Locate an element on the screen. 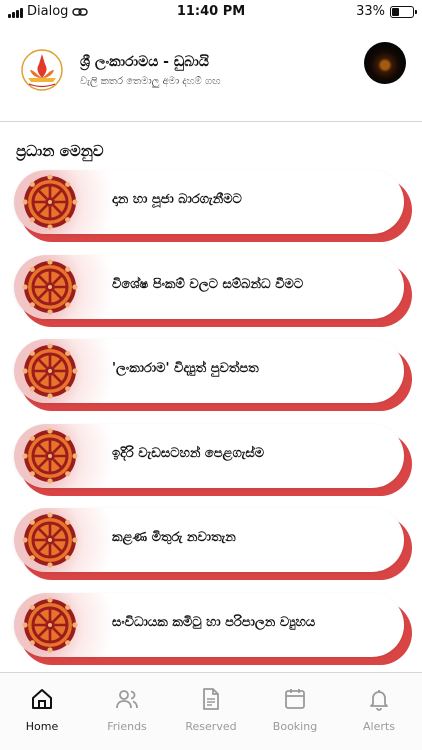 The height and width of the screenshot is (750, 422). user-avatar is located at coordinates (385, 63).